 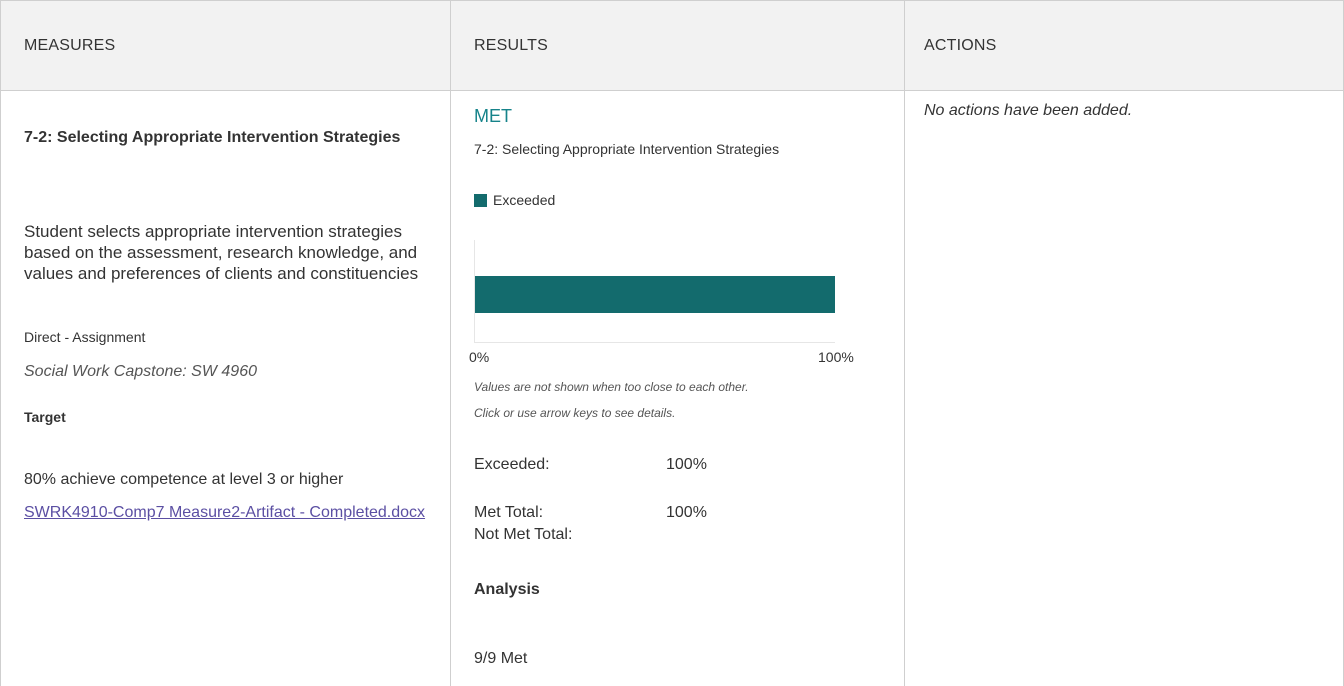 What do you see at coordinates (960, 45) in the screenshot?
I see `header-actions: ACTIONS` at bounding box center [960, 45].